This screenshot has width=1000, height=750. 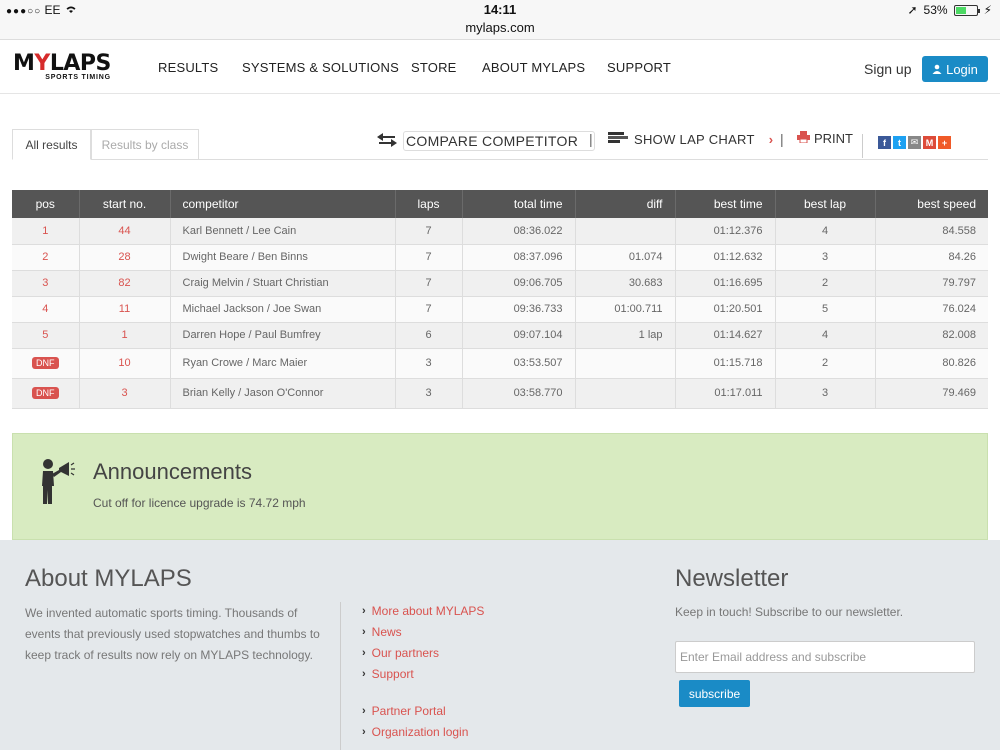 I want to click on cell-best-time: 01:12.632, so click(x=725, y=257).